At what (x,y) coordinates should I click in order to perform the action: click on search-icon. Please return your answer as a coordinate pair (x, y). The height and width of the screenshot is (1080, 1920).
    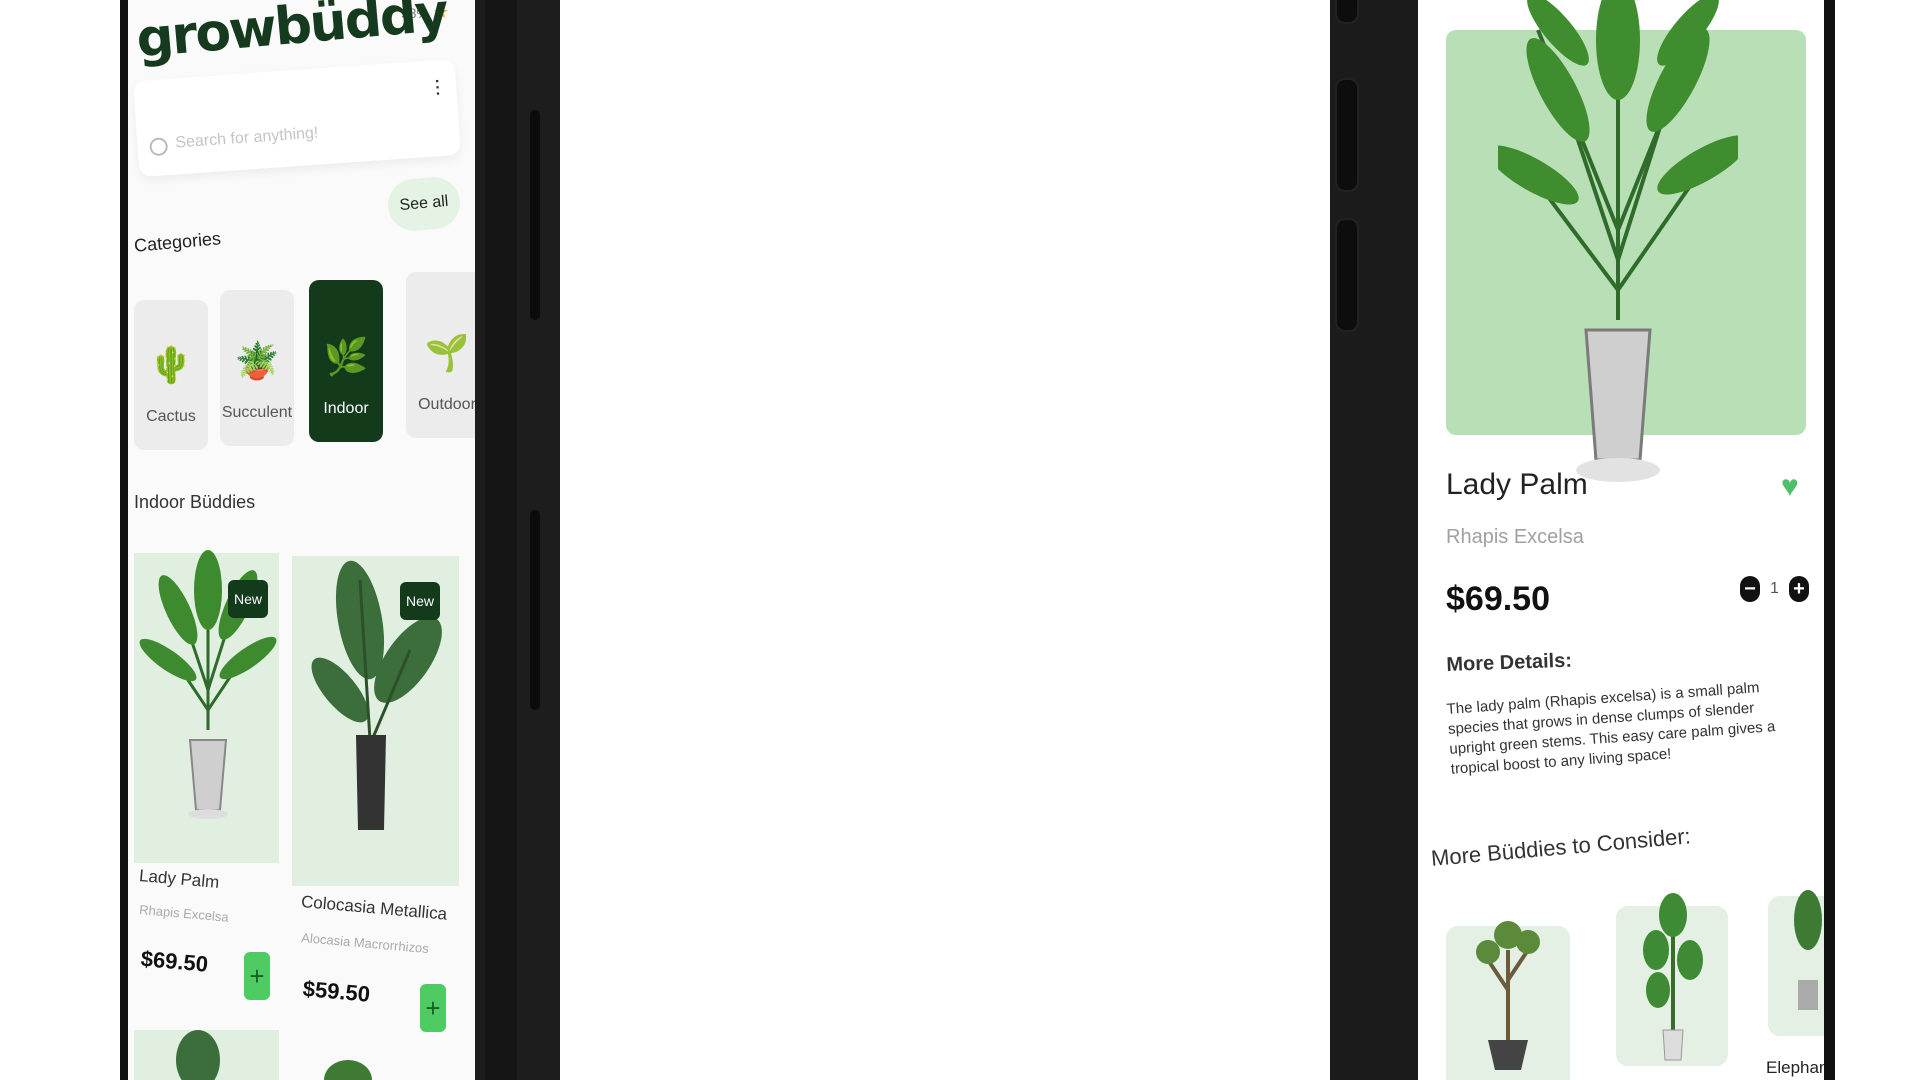
    Looking at the image, I should click on (159, 147).